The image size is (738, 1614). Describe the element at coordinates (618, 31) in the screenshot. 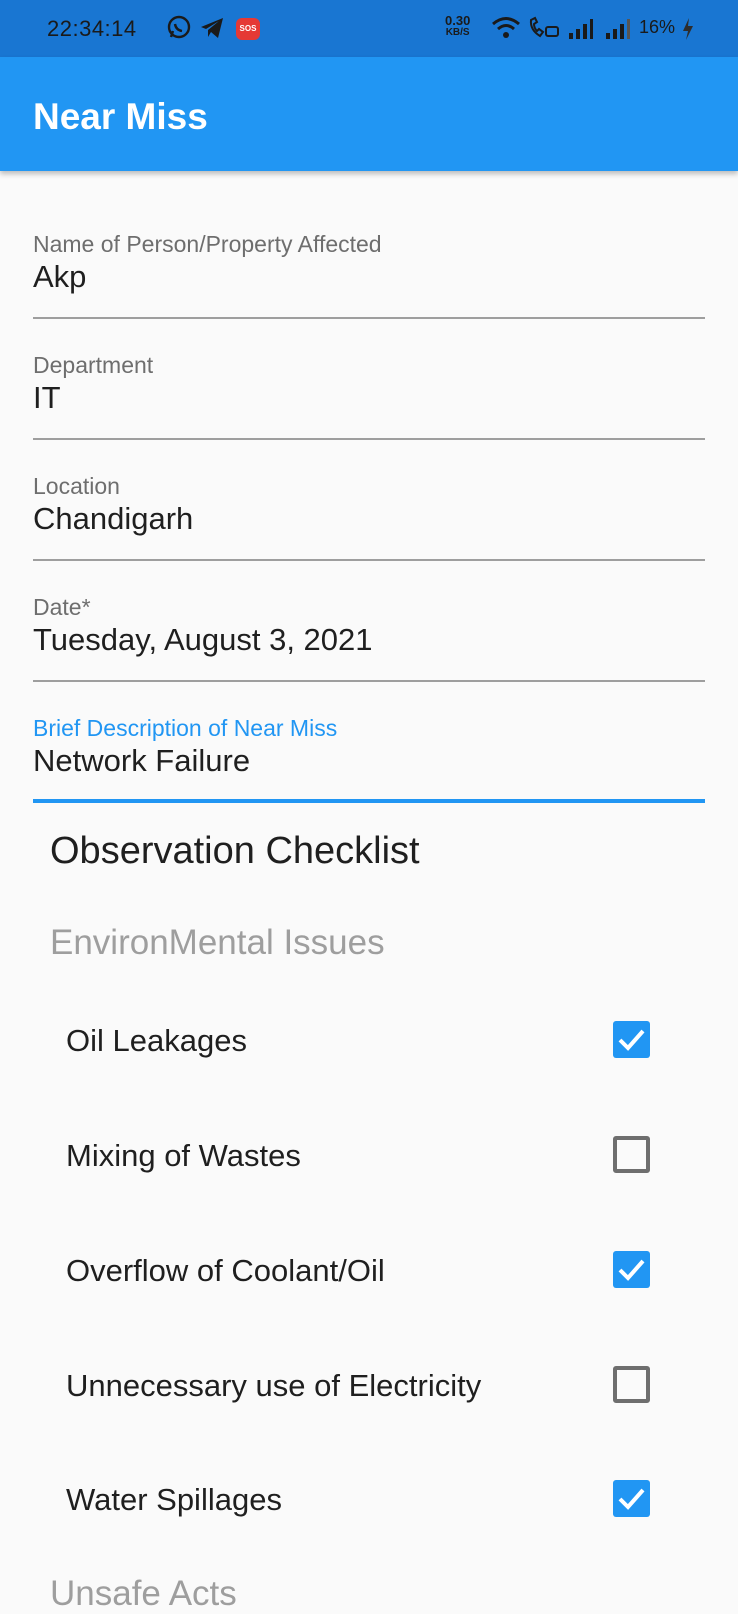

I see `signal-sim2-icon` at that location.